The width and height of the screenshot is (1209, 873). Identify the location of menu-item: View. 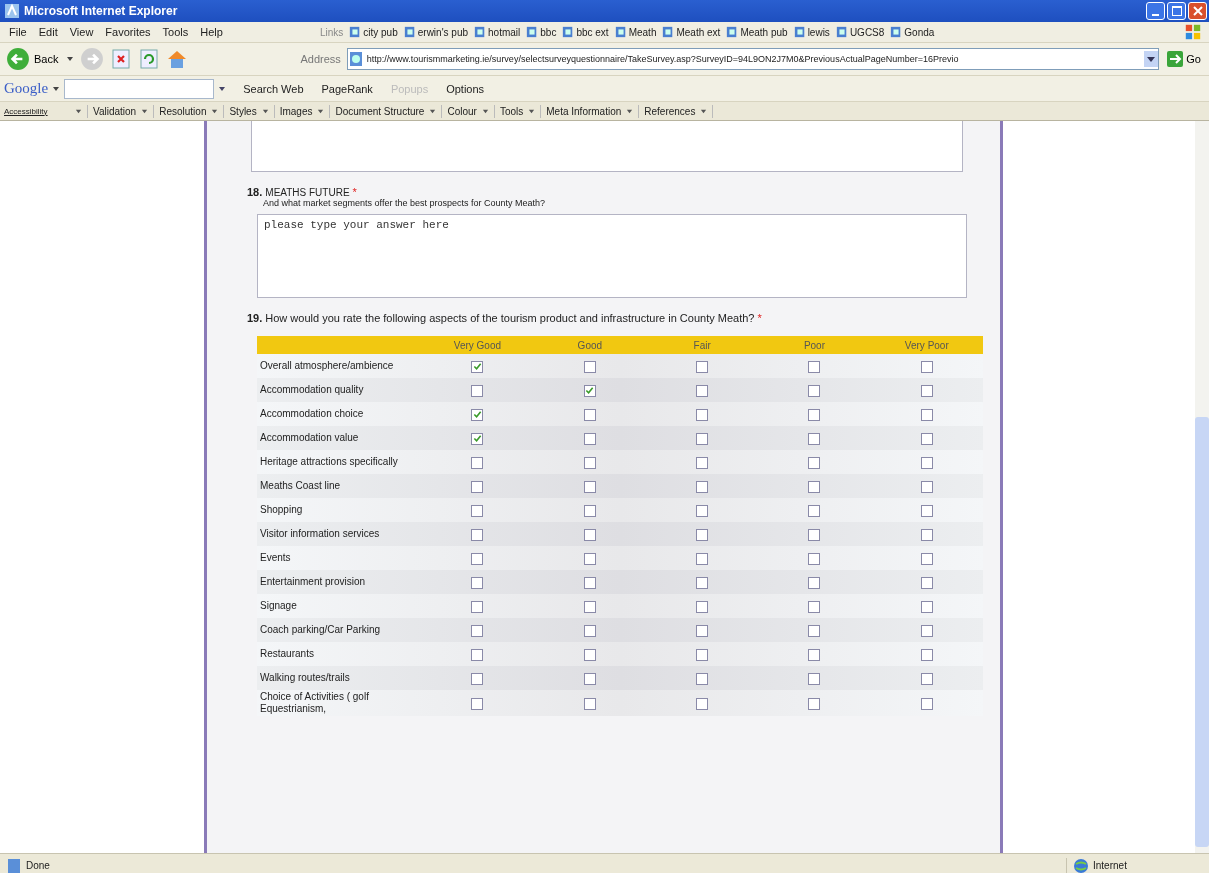
(81, 32).